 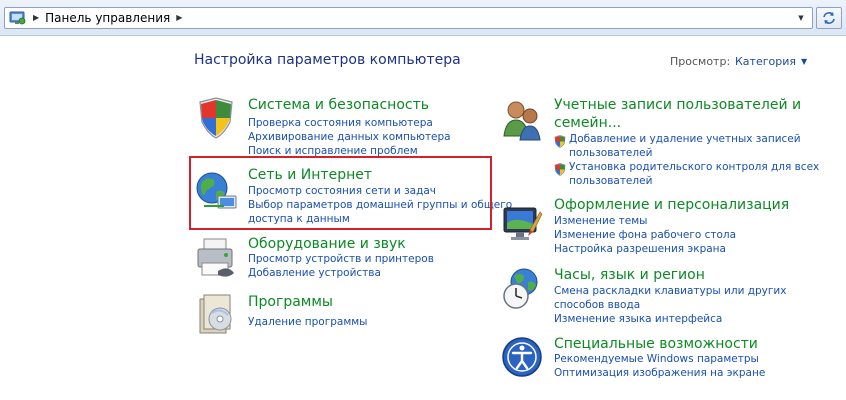 What do you see at coordinates (216, 257) in the screenshot?
I see `printer-icon` at bounding box center [216, 257].